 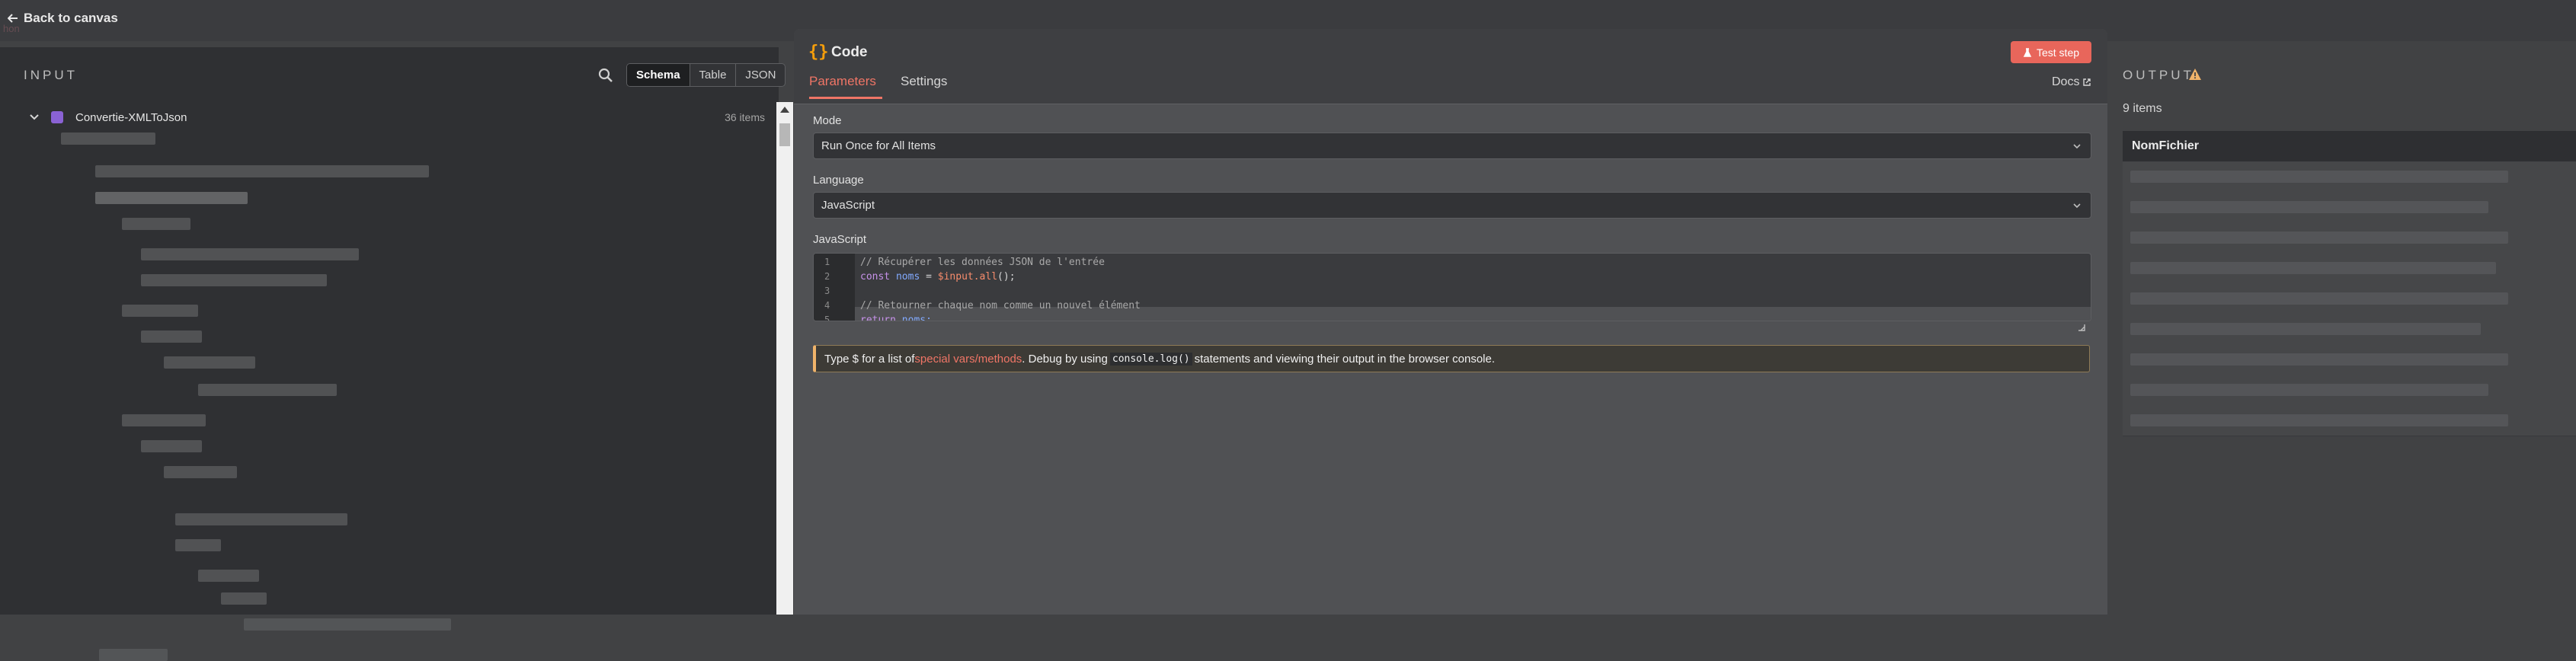 I want to click on view-toggle: Schema Table JSON, so click(x=706, y=75).